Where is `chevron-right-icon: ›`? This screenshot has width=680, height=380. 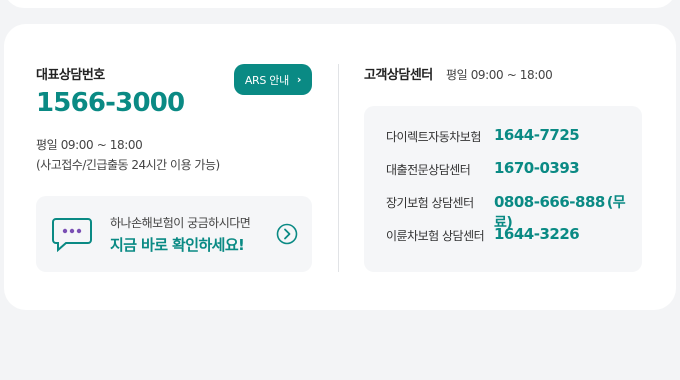 chevron-right-icon: › is located at coordinates (299, 79).